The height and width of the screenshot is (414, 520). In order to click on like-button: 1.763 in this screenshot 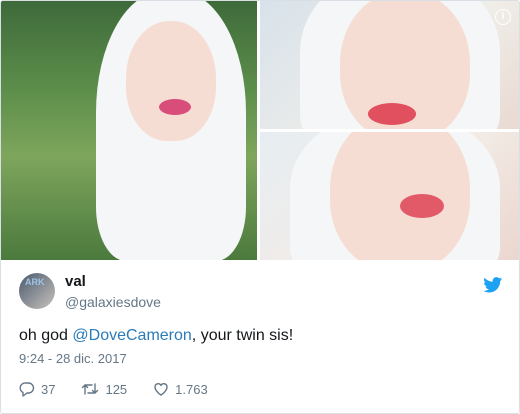, I will do `click(180, 389)`.